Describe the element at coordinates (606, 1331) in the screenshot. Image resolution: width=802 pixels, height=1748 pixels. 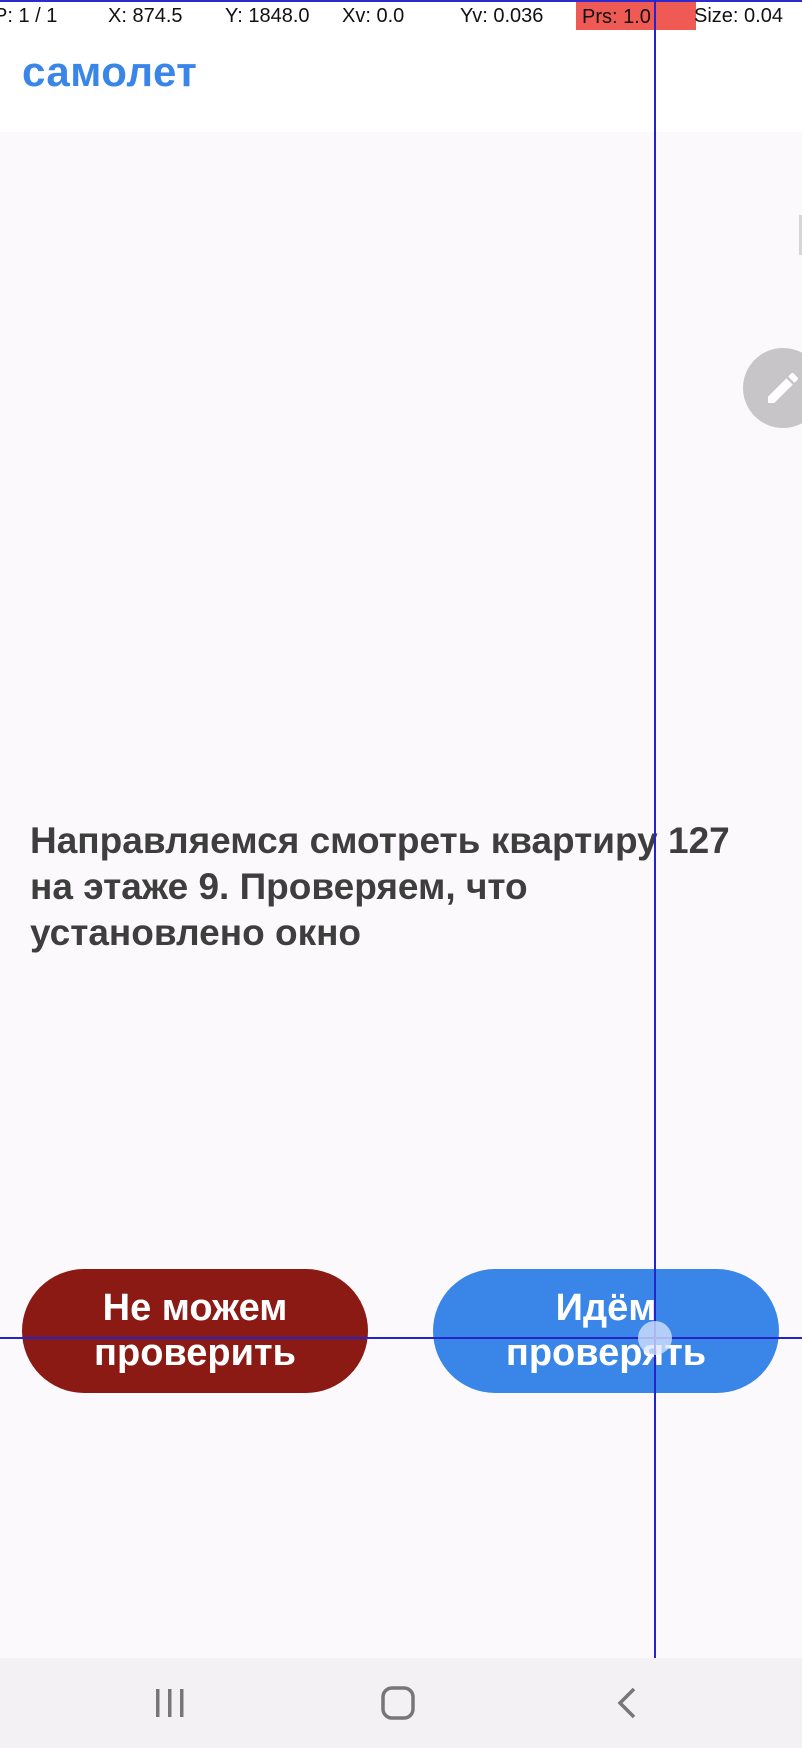
I see `go-check-button: Идём проверять` at that location.